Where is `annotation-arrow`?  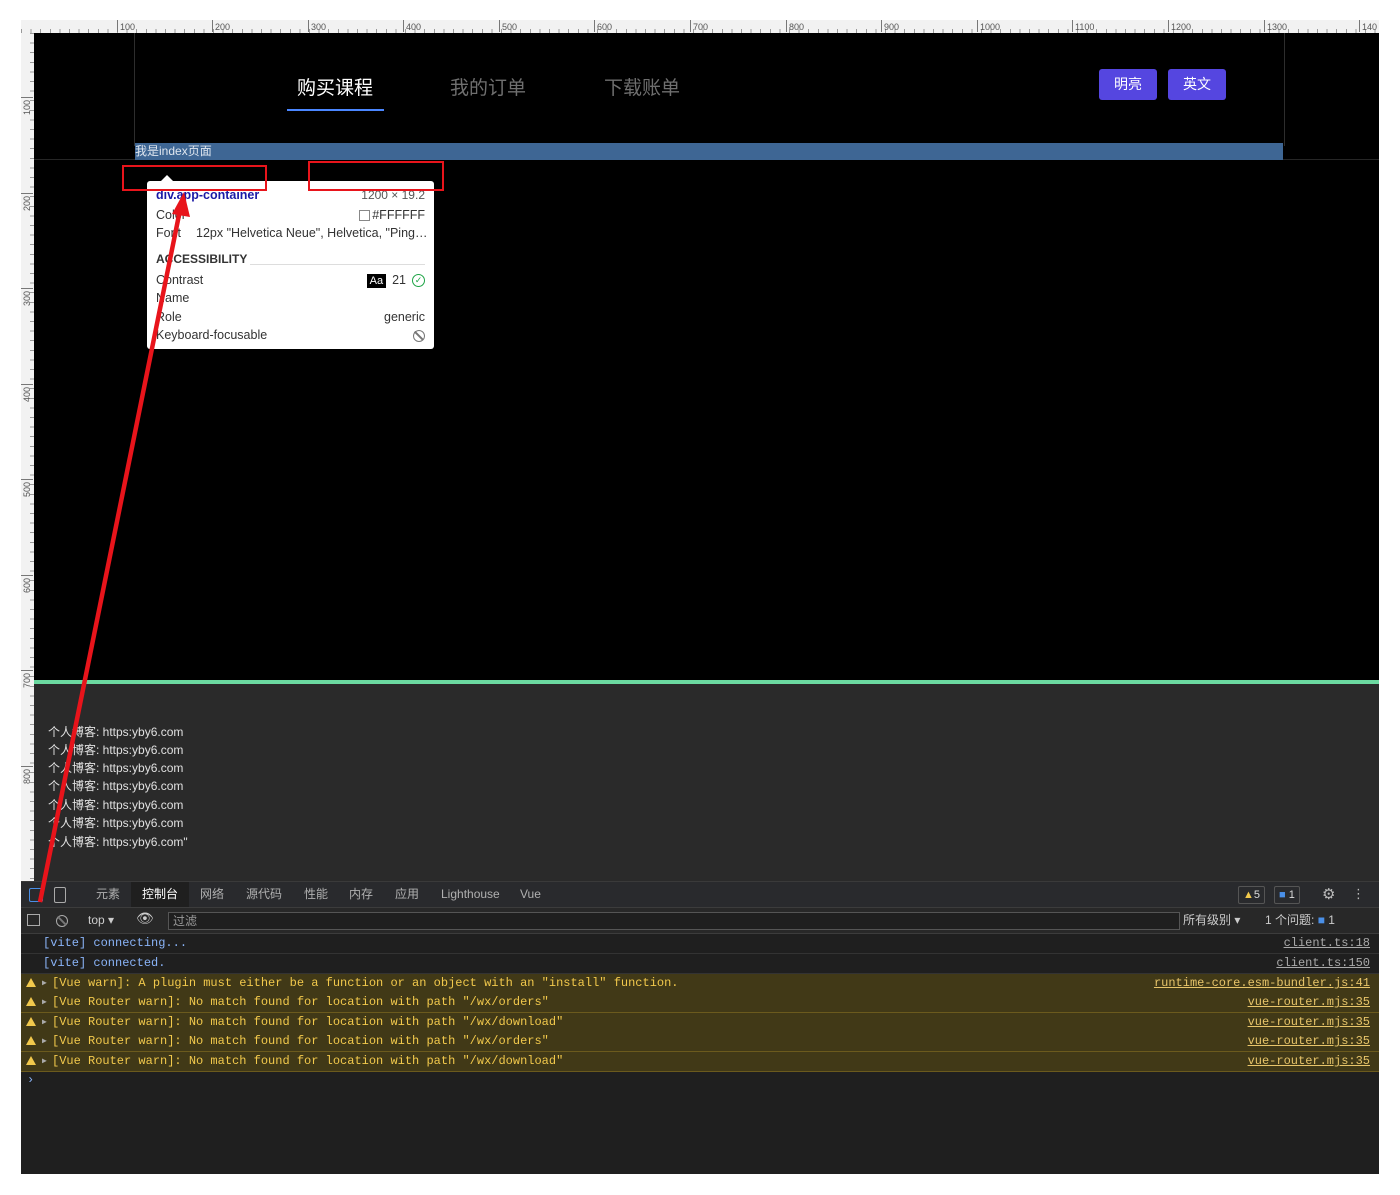
annotation-arrow is located at coordinates (113, 547).